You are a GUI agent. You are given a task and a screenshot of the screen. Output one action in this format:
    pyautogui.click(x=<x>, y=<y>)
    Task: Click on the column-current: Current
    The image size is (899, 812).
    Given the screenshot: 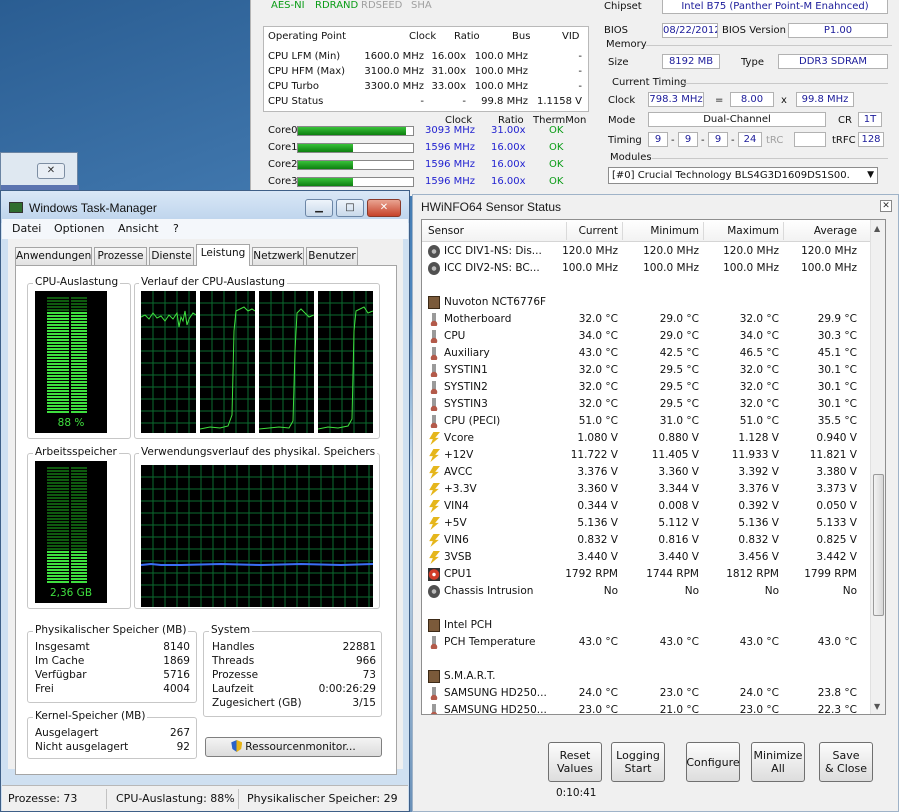 What is the action you would take?
    pyautogui.click(x=598, y=231)
    